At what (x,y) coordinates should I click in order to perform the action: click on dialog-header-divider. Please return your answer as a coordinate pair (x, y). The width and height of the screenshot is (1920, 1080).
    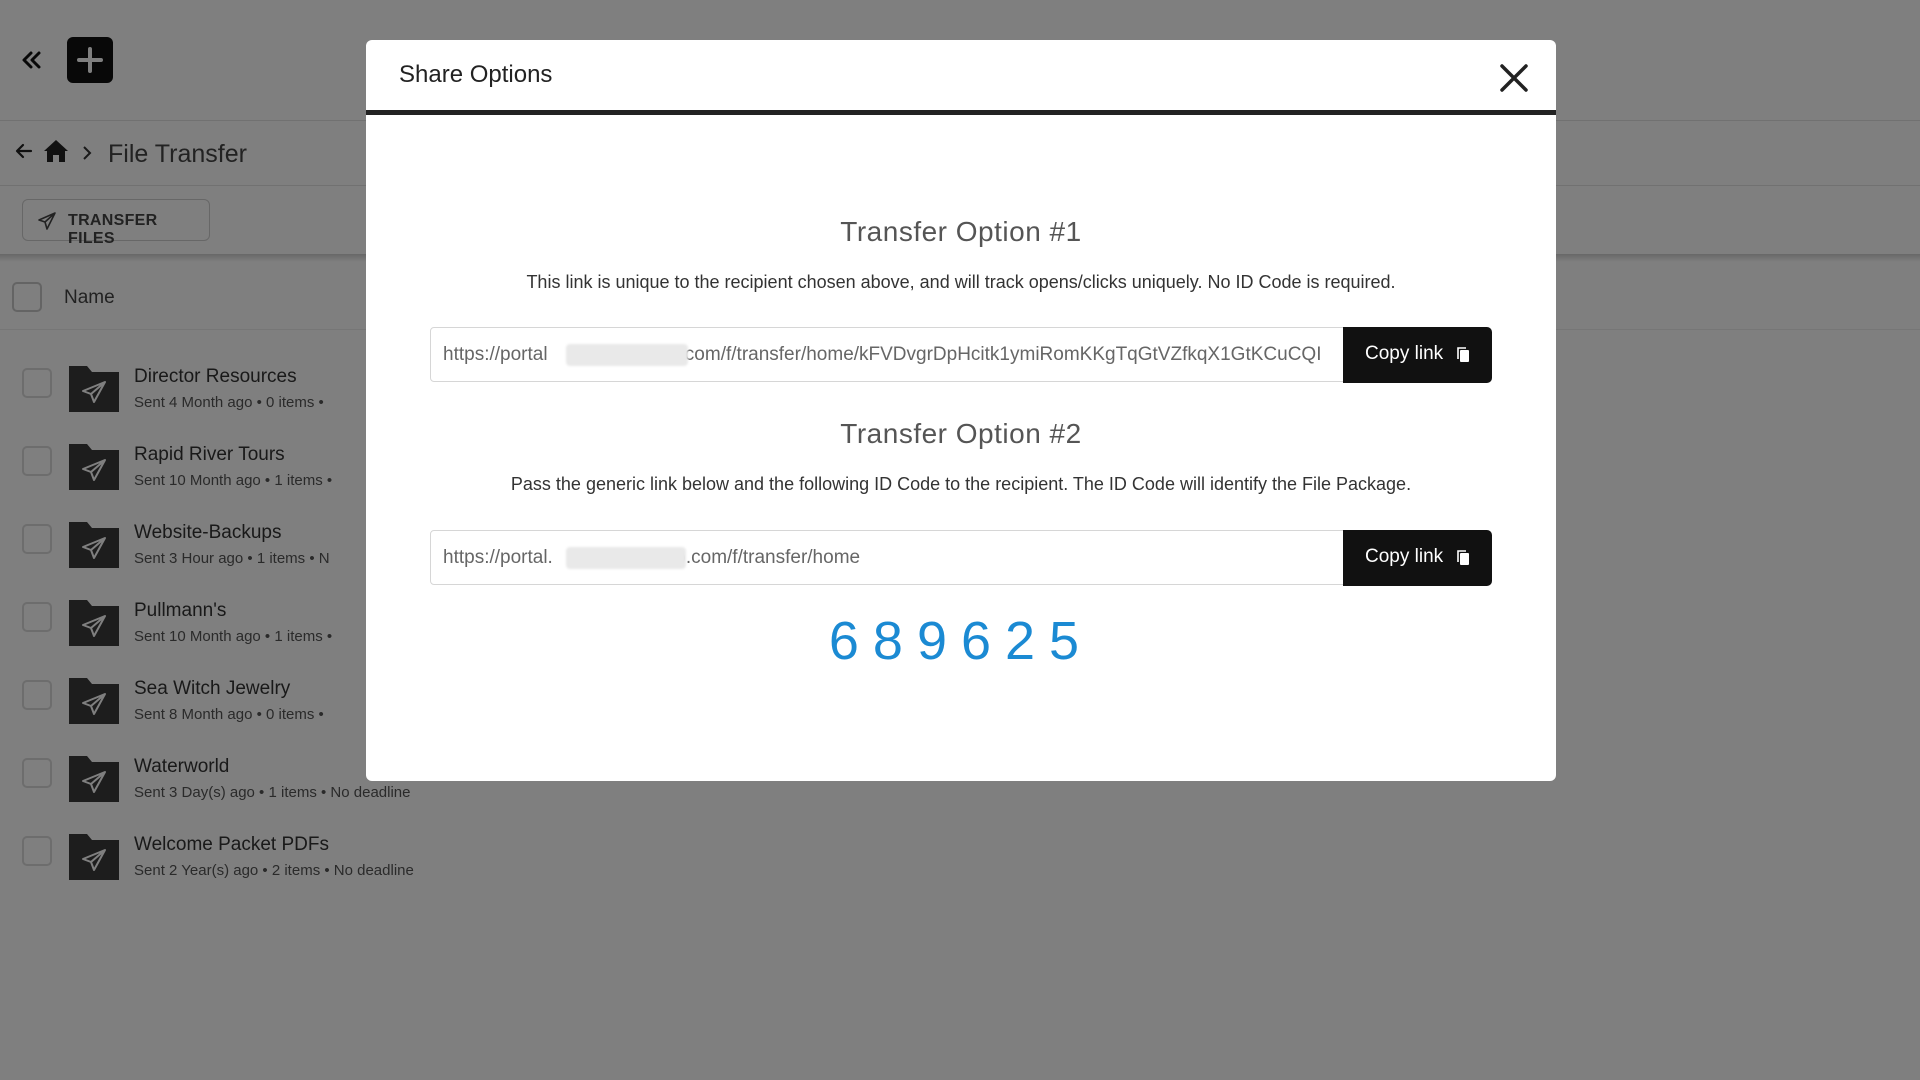
    Looking at the image, I should click on (961, 112).